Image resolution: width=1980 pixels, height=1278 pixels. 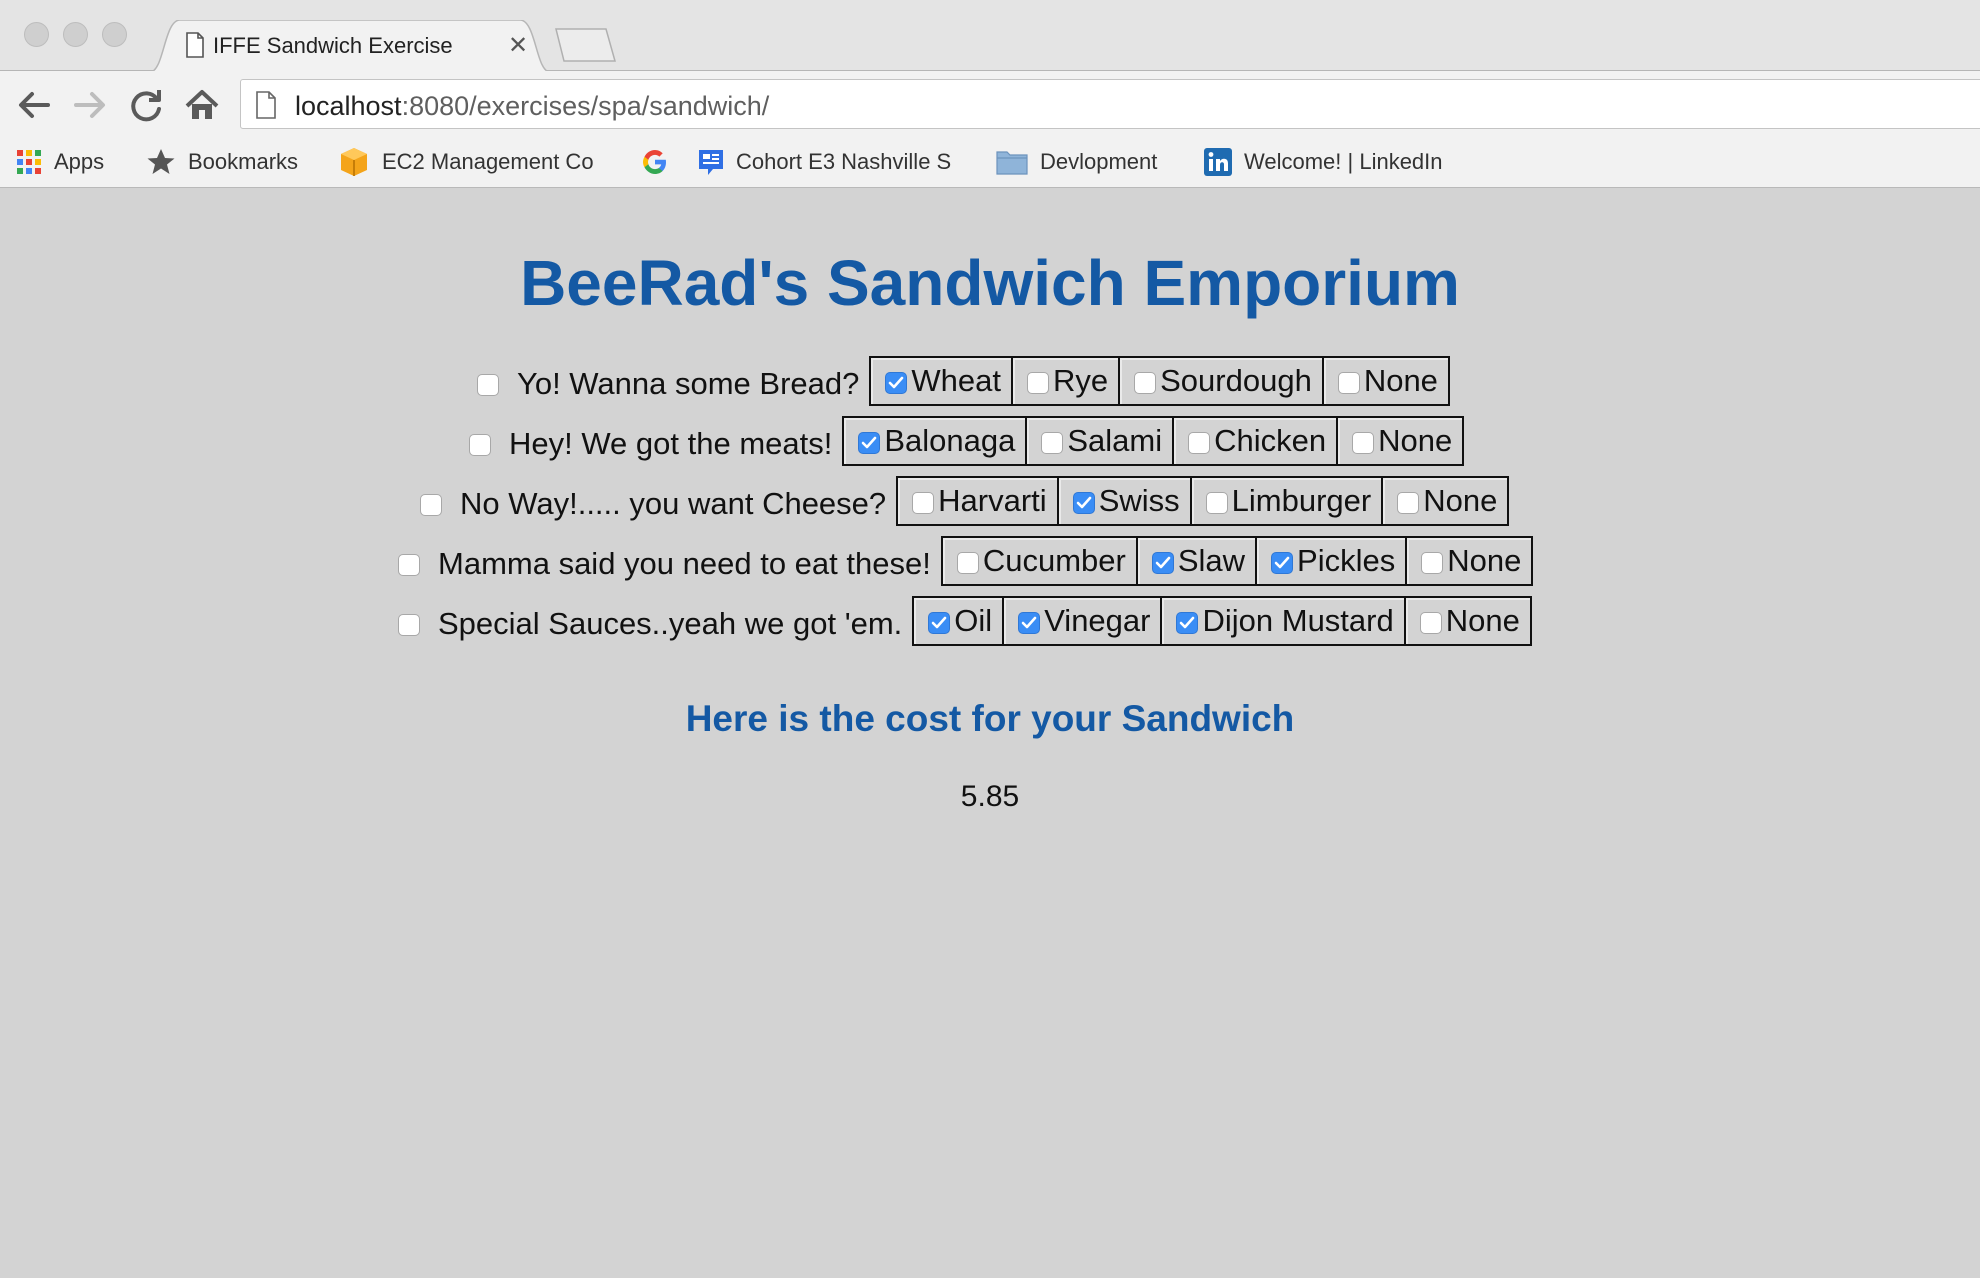 What do you see at coordinates (1029, 623) in the screenshot?
I see `vinegar-checkbox` at bounding box center [1029, 623].